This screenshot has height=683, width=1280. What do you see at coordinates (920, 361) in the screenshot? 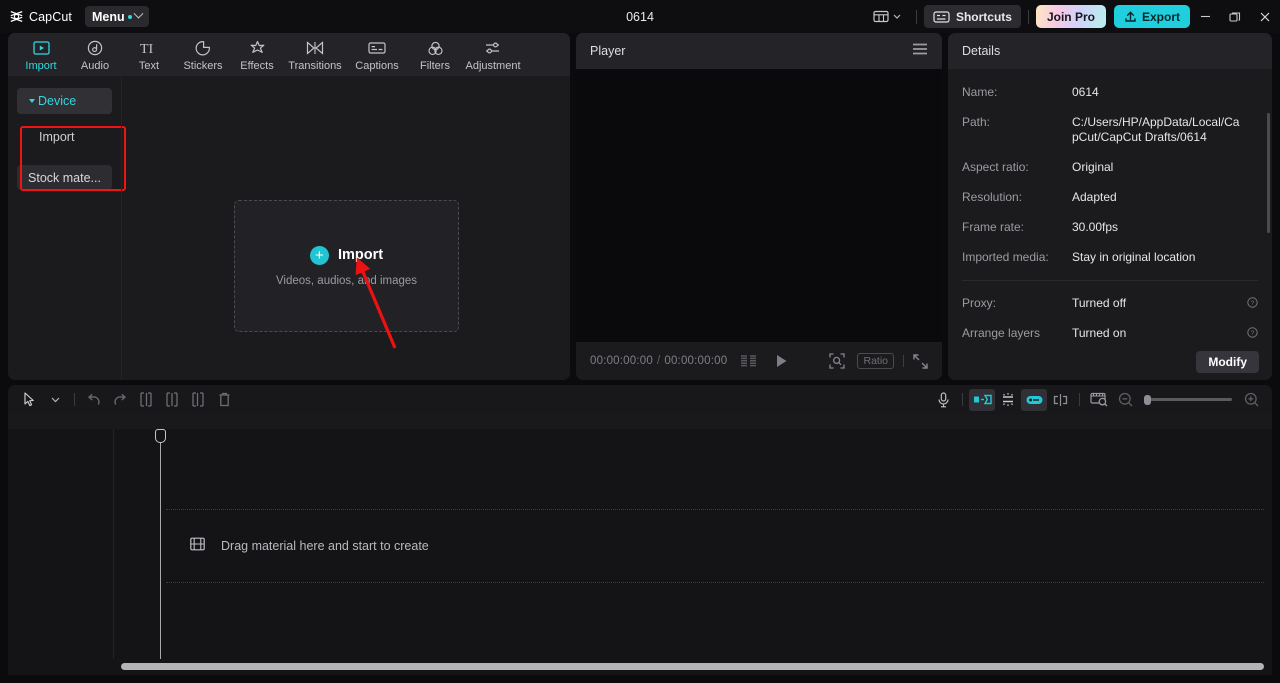
I see `fullscreen-icon` at bounding box center [920, 361].